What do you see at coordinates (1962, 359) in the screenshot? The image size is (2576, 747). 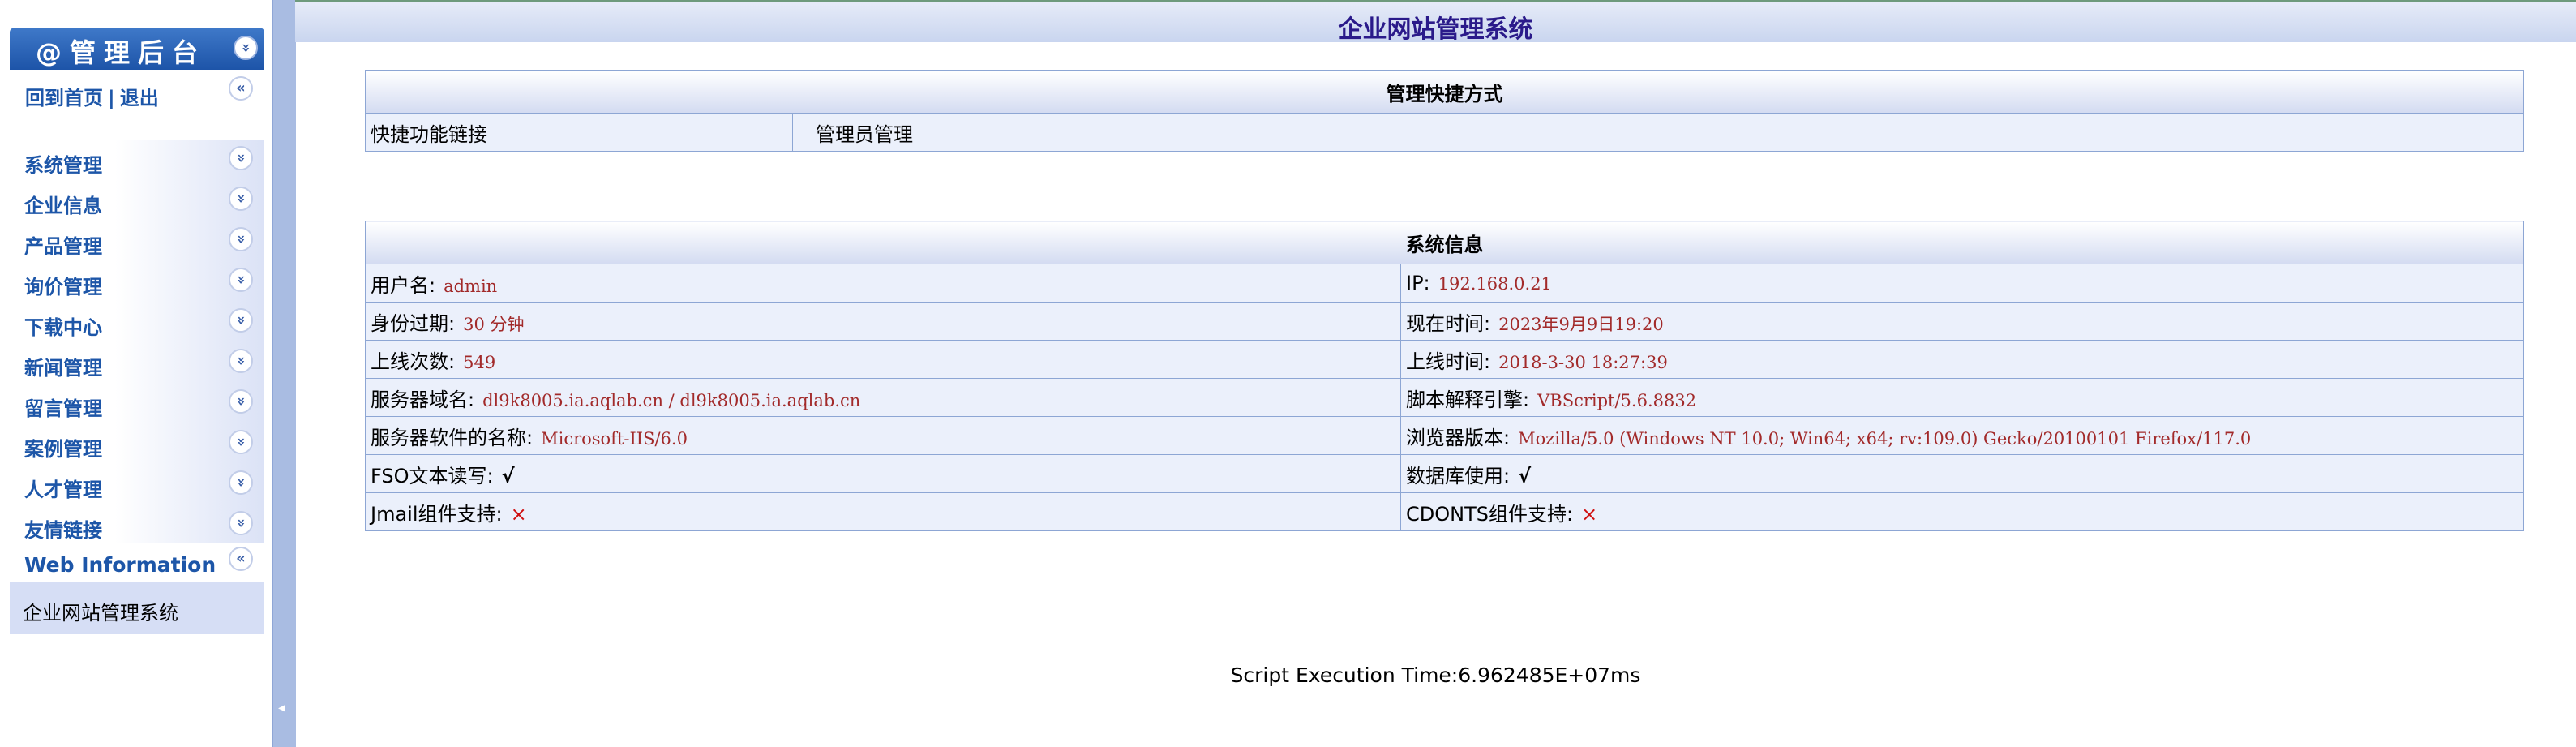 I see `info-cell: 上线时间: 2018-3-30 18:27:39` at bounding box center [1962, 359].